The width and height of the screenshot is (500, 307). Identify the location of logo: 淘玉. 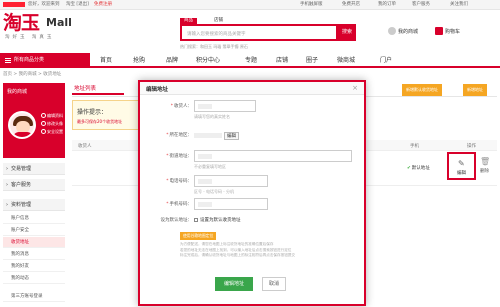
(21, 23).